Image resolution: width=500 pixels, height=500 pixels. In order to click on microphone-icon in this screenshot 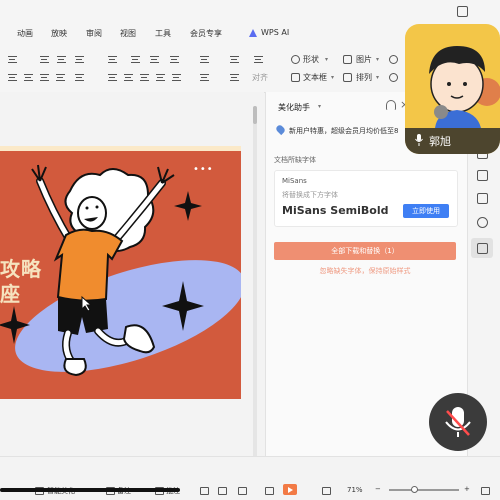, I will do `click(419, 140)`.